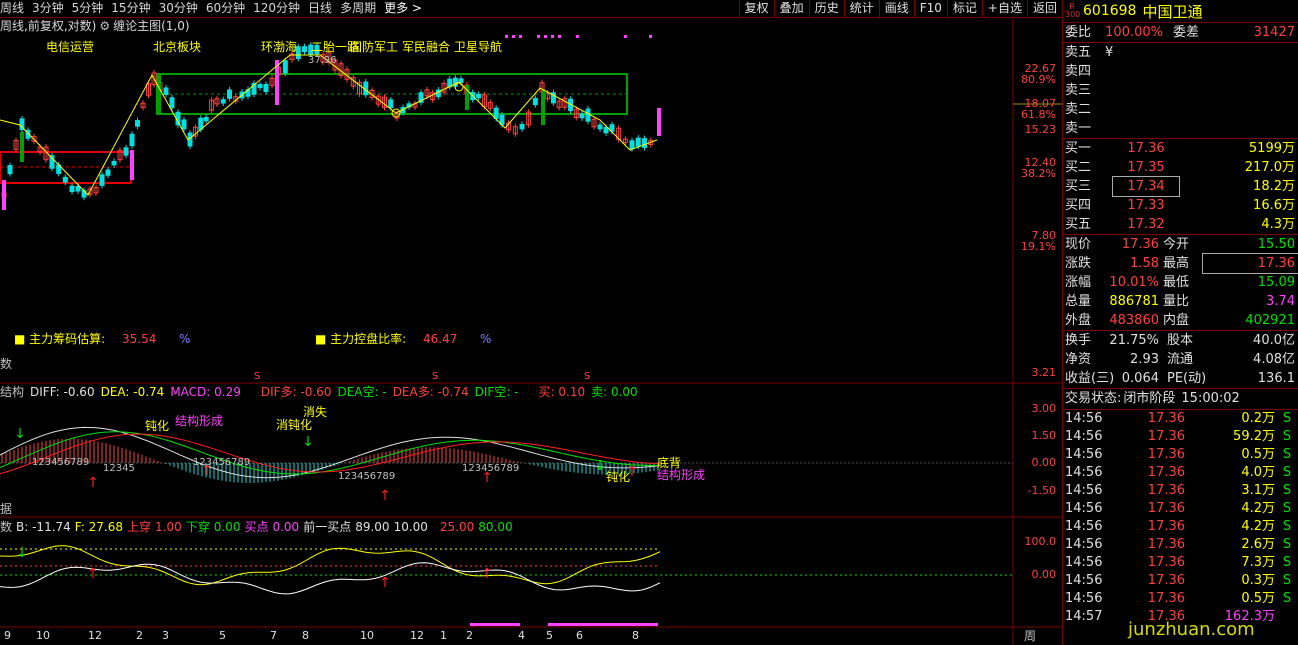  What do you see at coordinates (1180, 581) in the screenshot?
I see `tick-row: 14:56 17.36 0.3万 S` at bounding box center [1180, 581].